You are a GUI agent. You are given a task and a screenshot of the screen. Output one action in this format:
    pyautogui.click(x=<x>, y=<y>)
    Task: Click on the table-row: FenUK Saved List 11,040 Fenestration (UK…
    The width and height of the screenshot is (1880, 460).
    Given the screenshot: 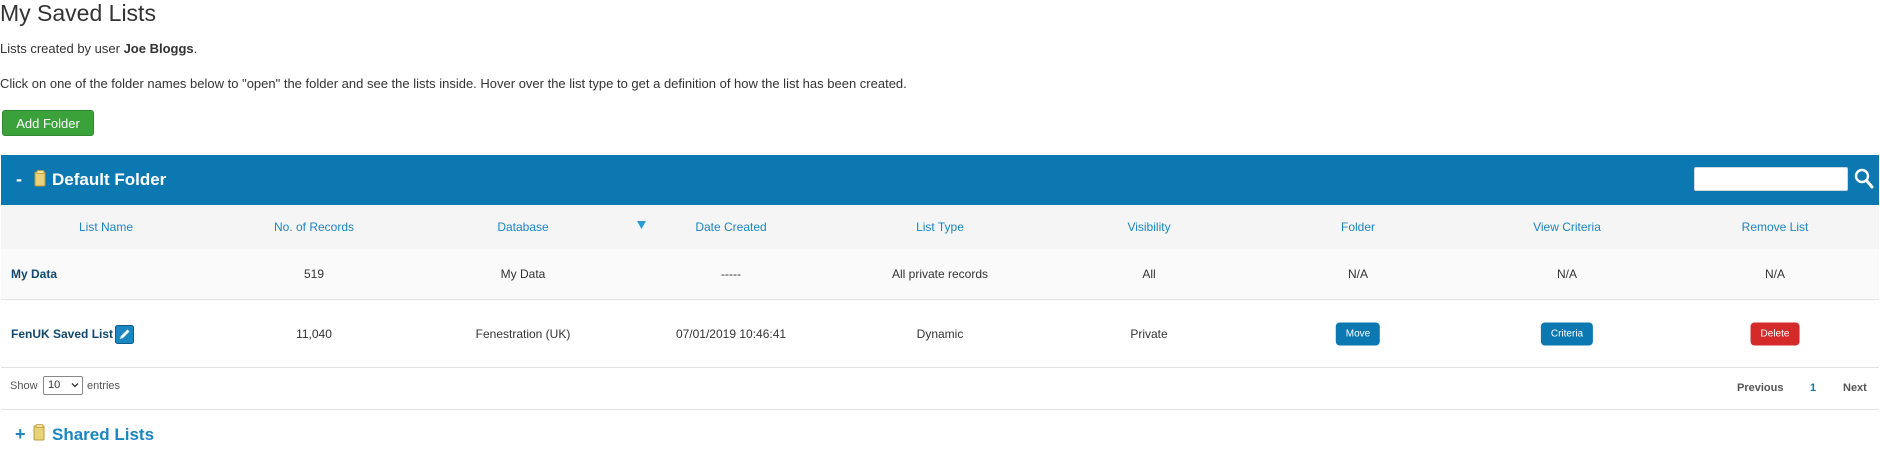 What is the action you would take?
    pyautogui.click(x=940, y=334)
    